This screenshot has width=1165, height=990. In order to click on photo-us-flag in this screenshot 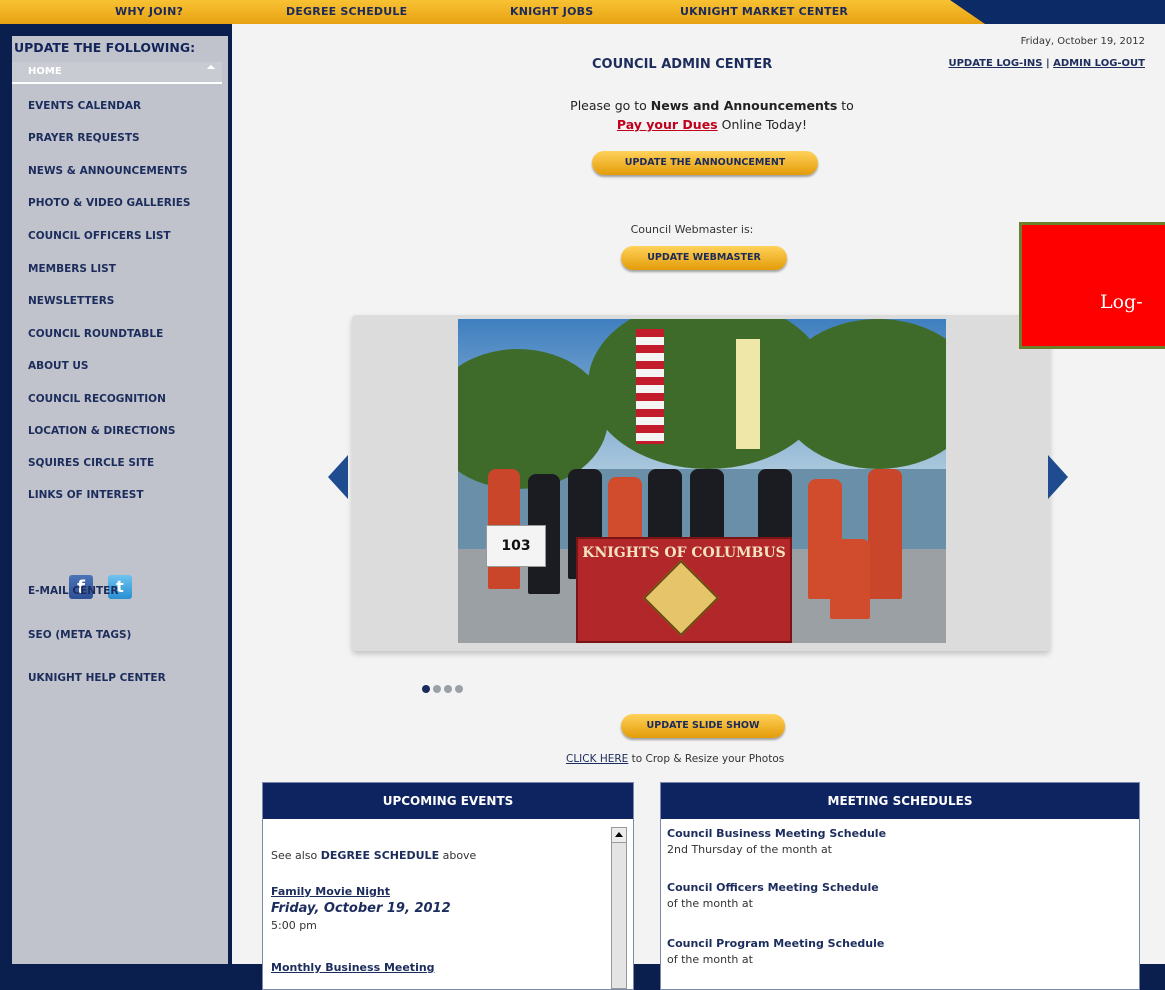, I will do `click(650, 386)`.